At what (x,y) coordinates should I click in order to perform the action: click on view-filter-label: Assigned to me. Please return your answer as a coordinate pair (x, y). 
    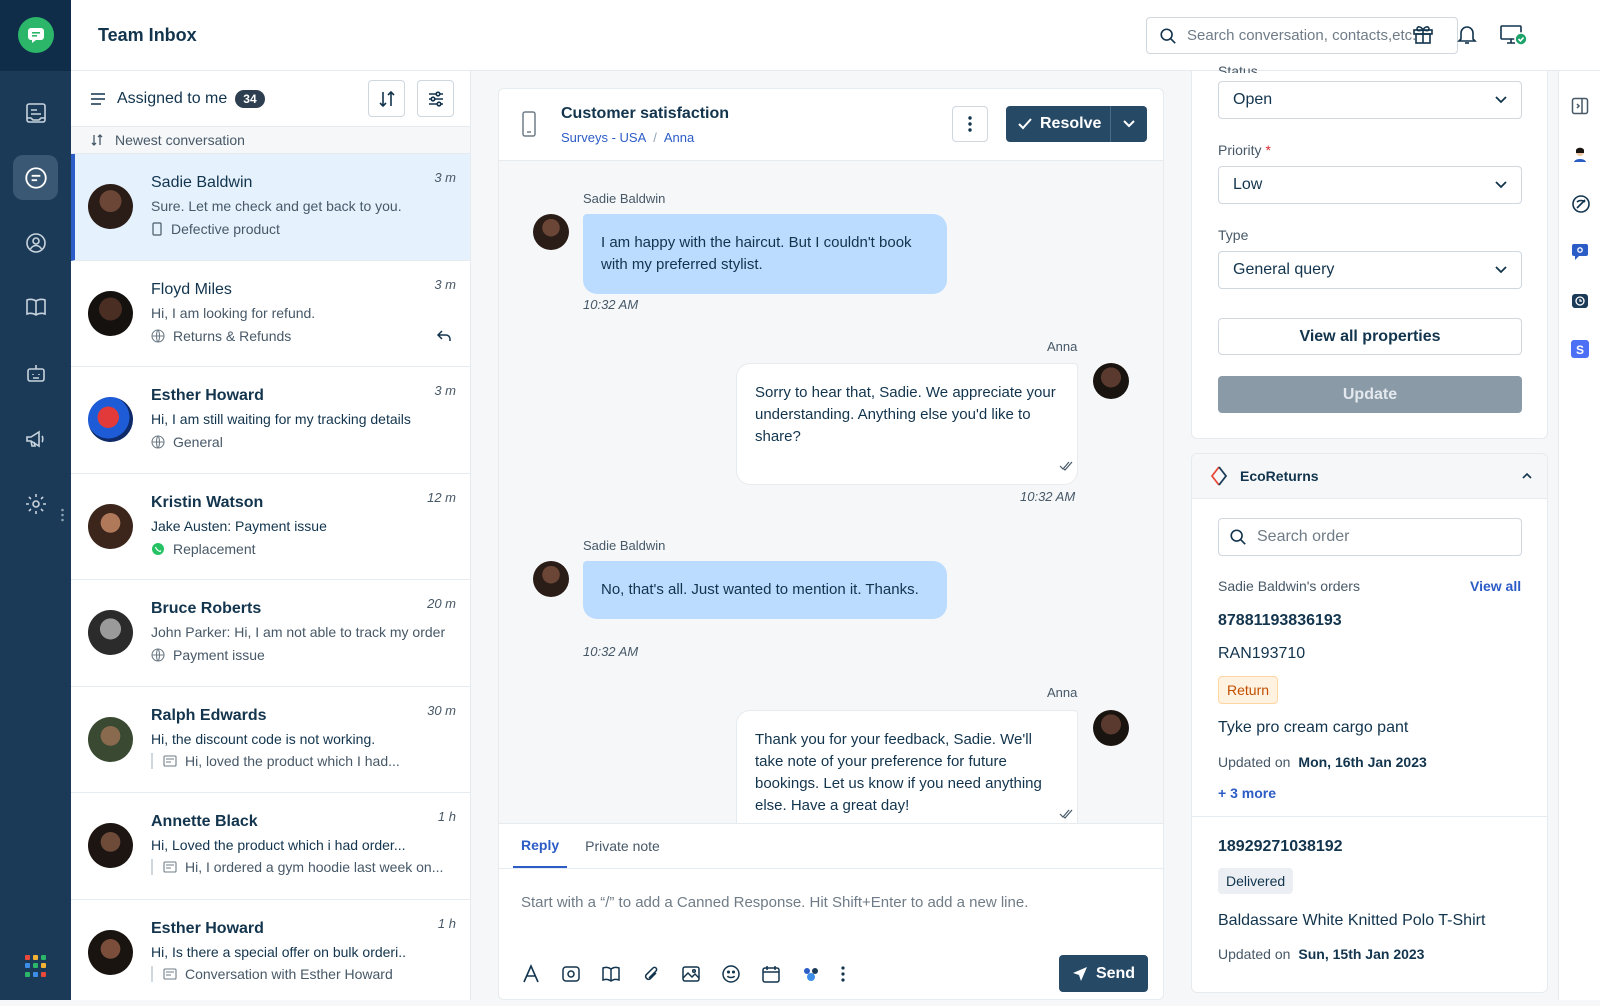
    Looking at the image, I should click on (172, 99).